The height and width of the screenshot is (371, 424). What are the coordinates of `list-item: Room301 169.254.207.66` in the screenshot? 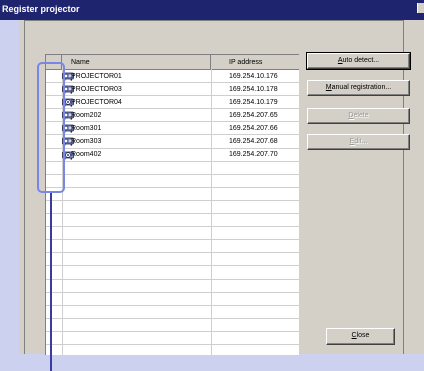 It's located at (172, 129).